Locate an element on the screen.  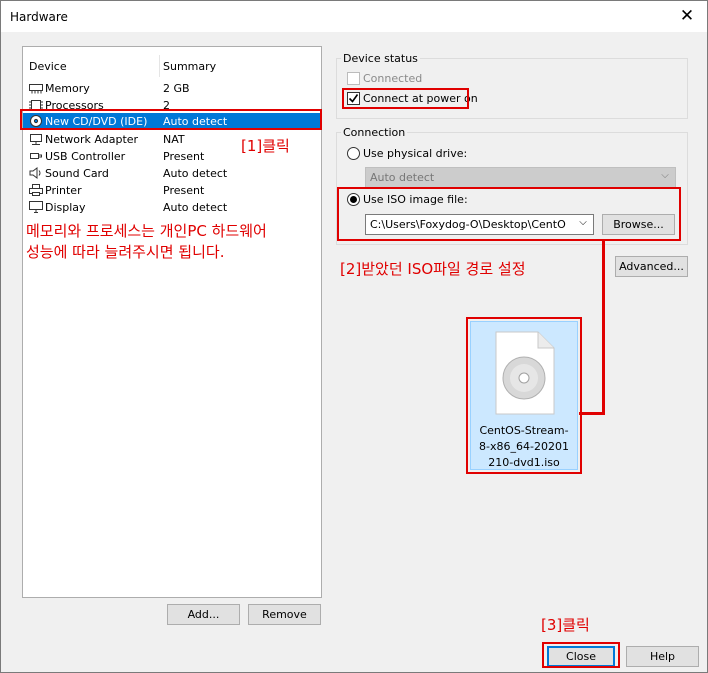
usb-controller-icon is located at coordinates (36, 156).